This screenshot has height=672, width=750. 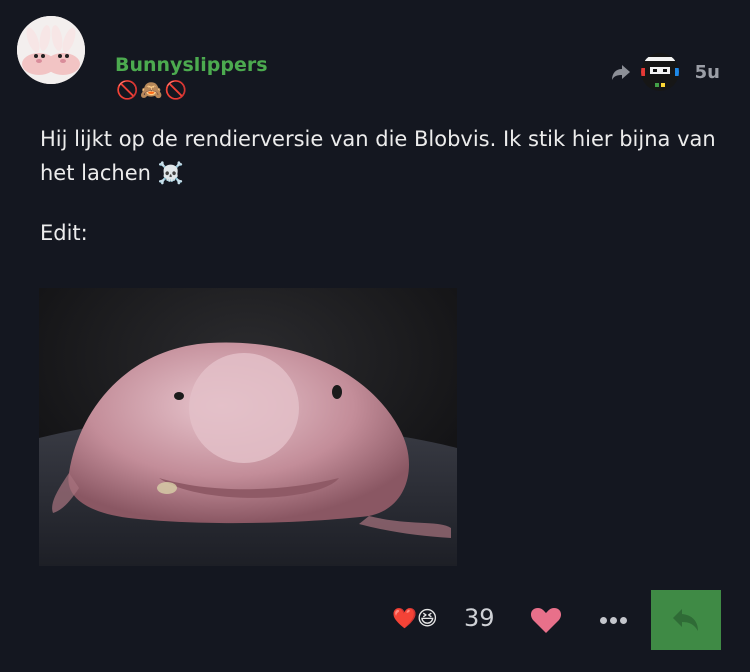 What do you see at coordinates (427, 618) in the screenshot?
I see `laughing-reaction-icon: 😆` at bounding box center [427, 618].